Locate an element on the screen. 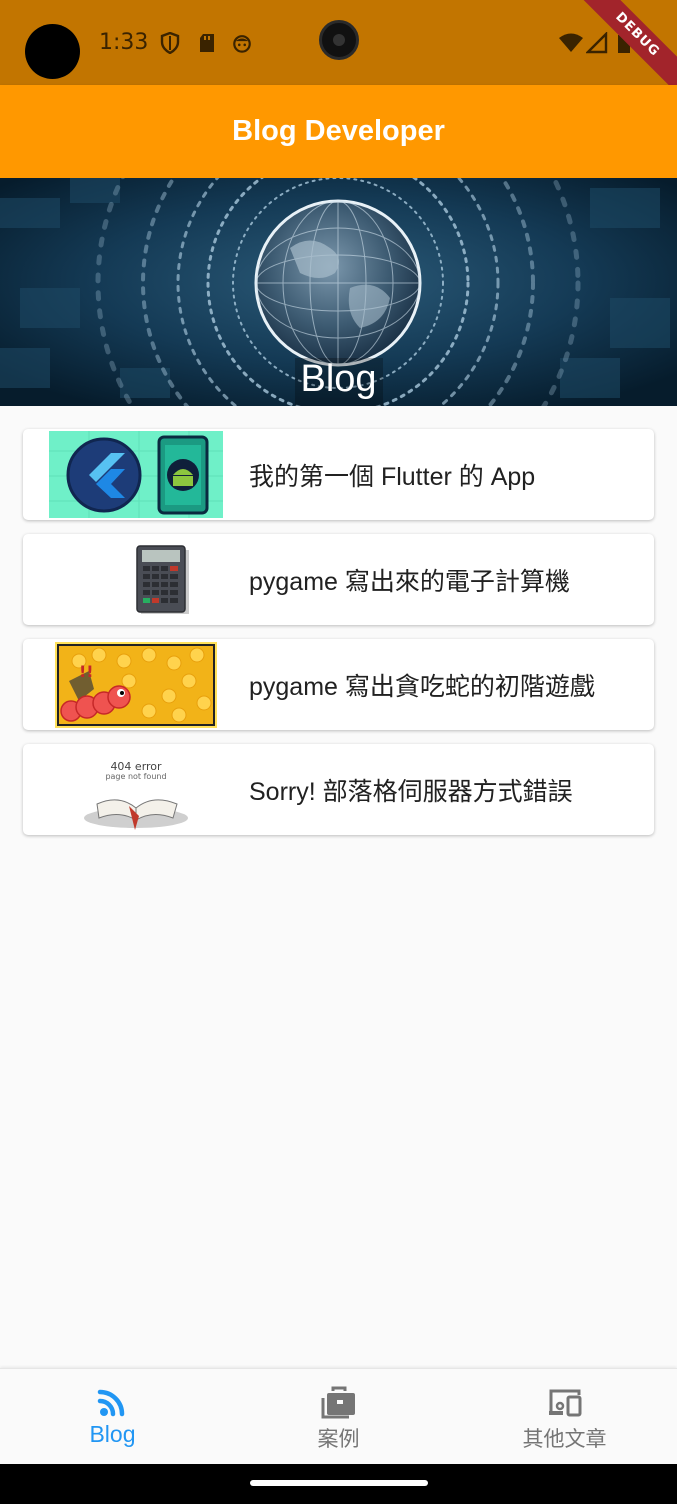  list-item: !! pygame 寫出貪吃蛇的初階遊戲 is located at coordinates (338, 684).